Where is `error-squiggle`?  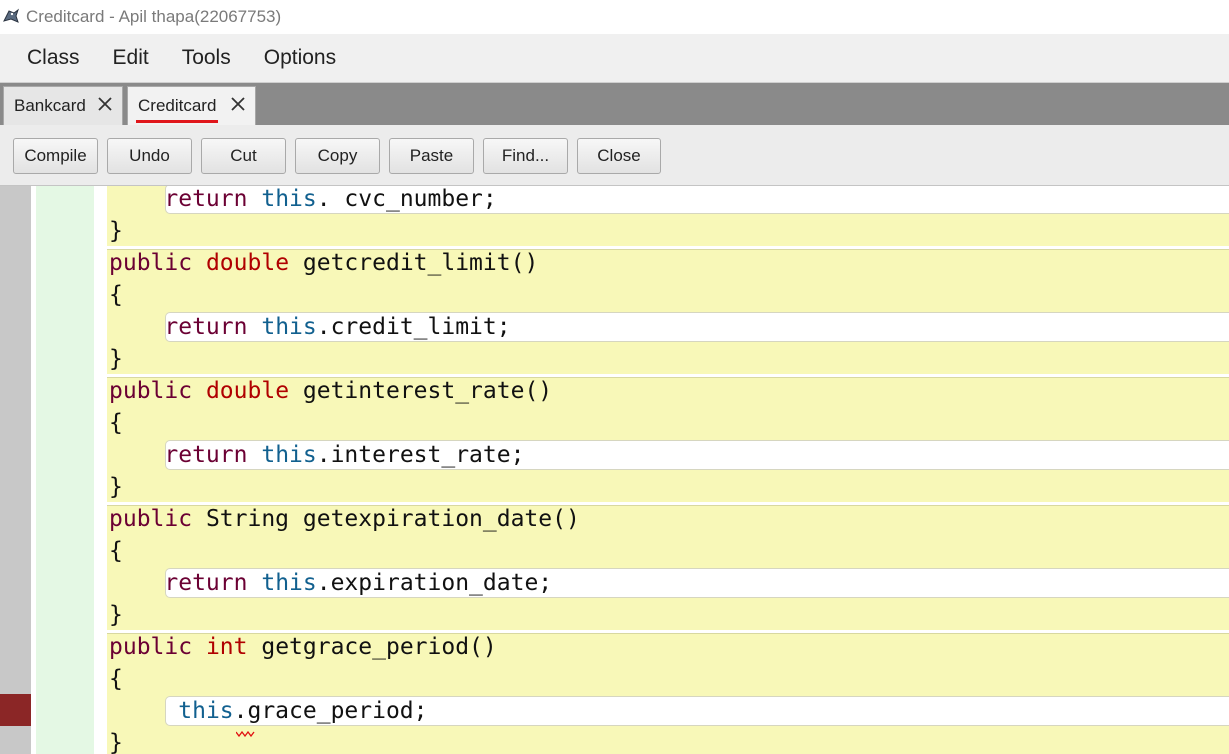 error-squiggle is located at coordinates (245, 731).